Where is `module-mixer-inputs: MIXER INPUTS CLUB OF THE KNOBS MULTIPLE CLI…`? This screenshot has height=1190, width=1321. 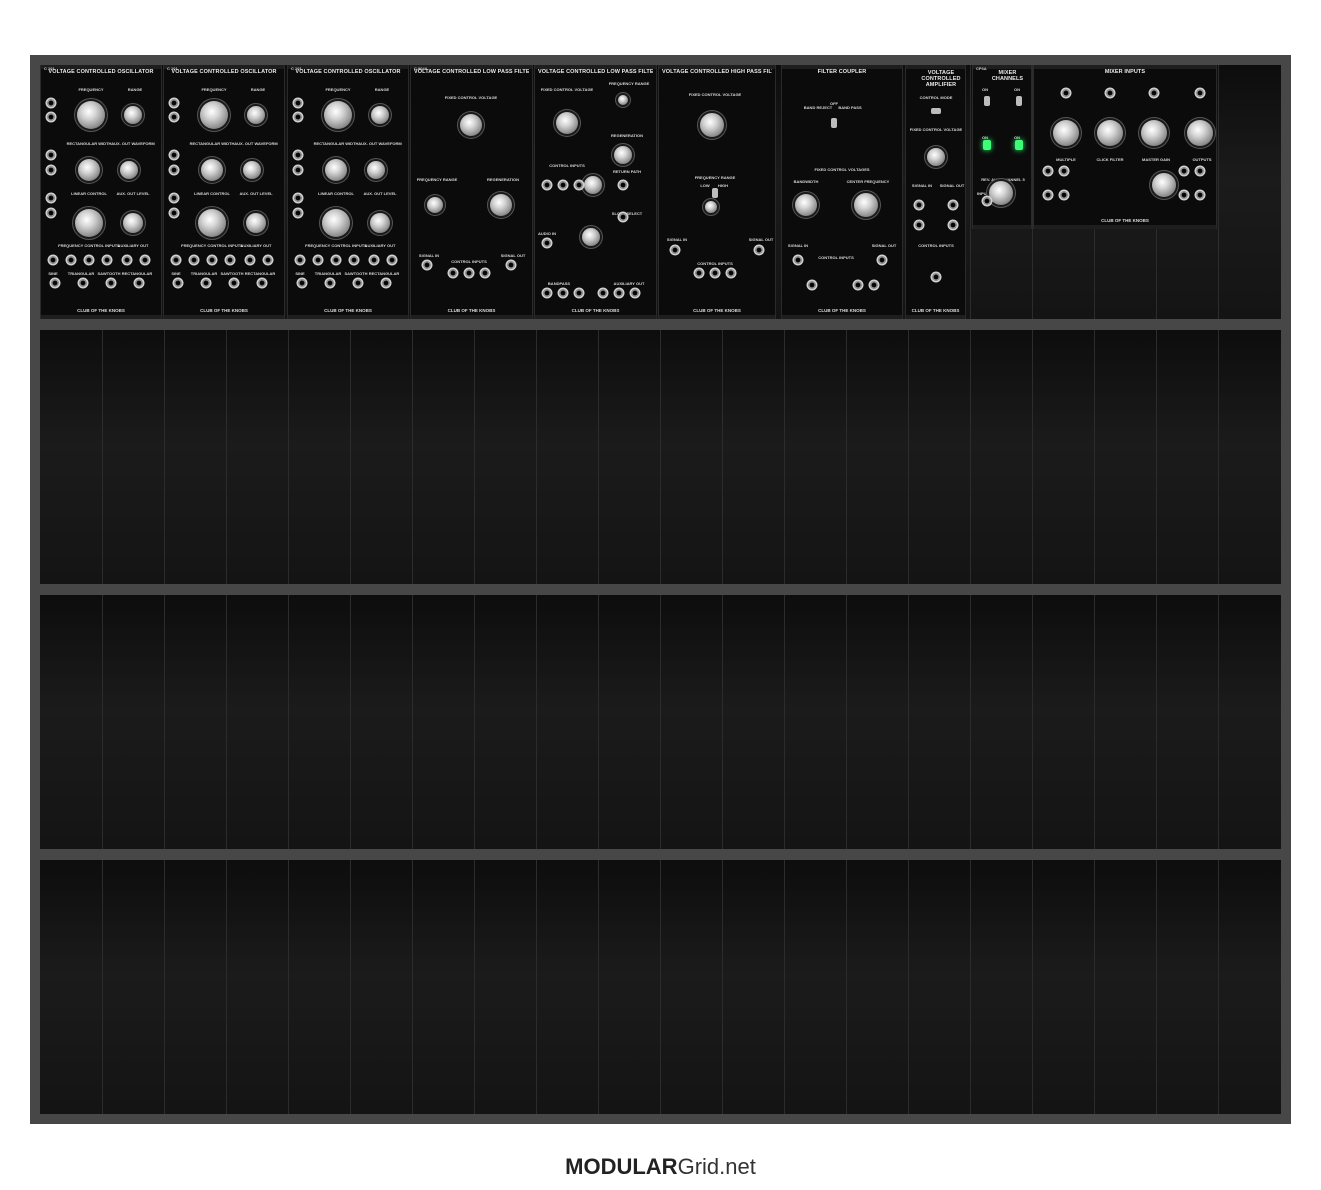 module-mixer-inputs: MIXER INPUTS CLUB OF THE KNOBS MULTIPLE CLI… is located at coordinates (1125, 147).